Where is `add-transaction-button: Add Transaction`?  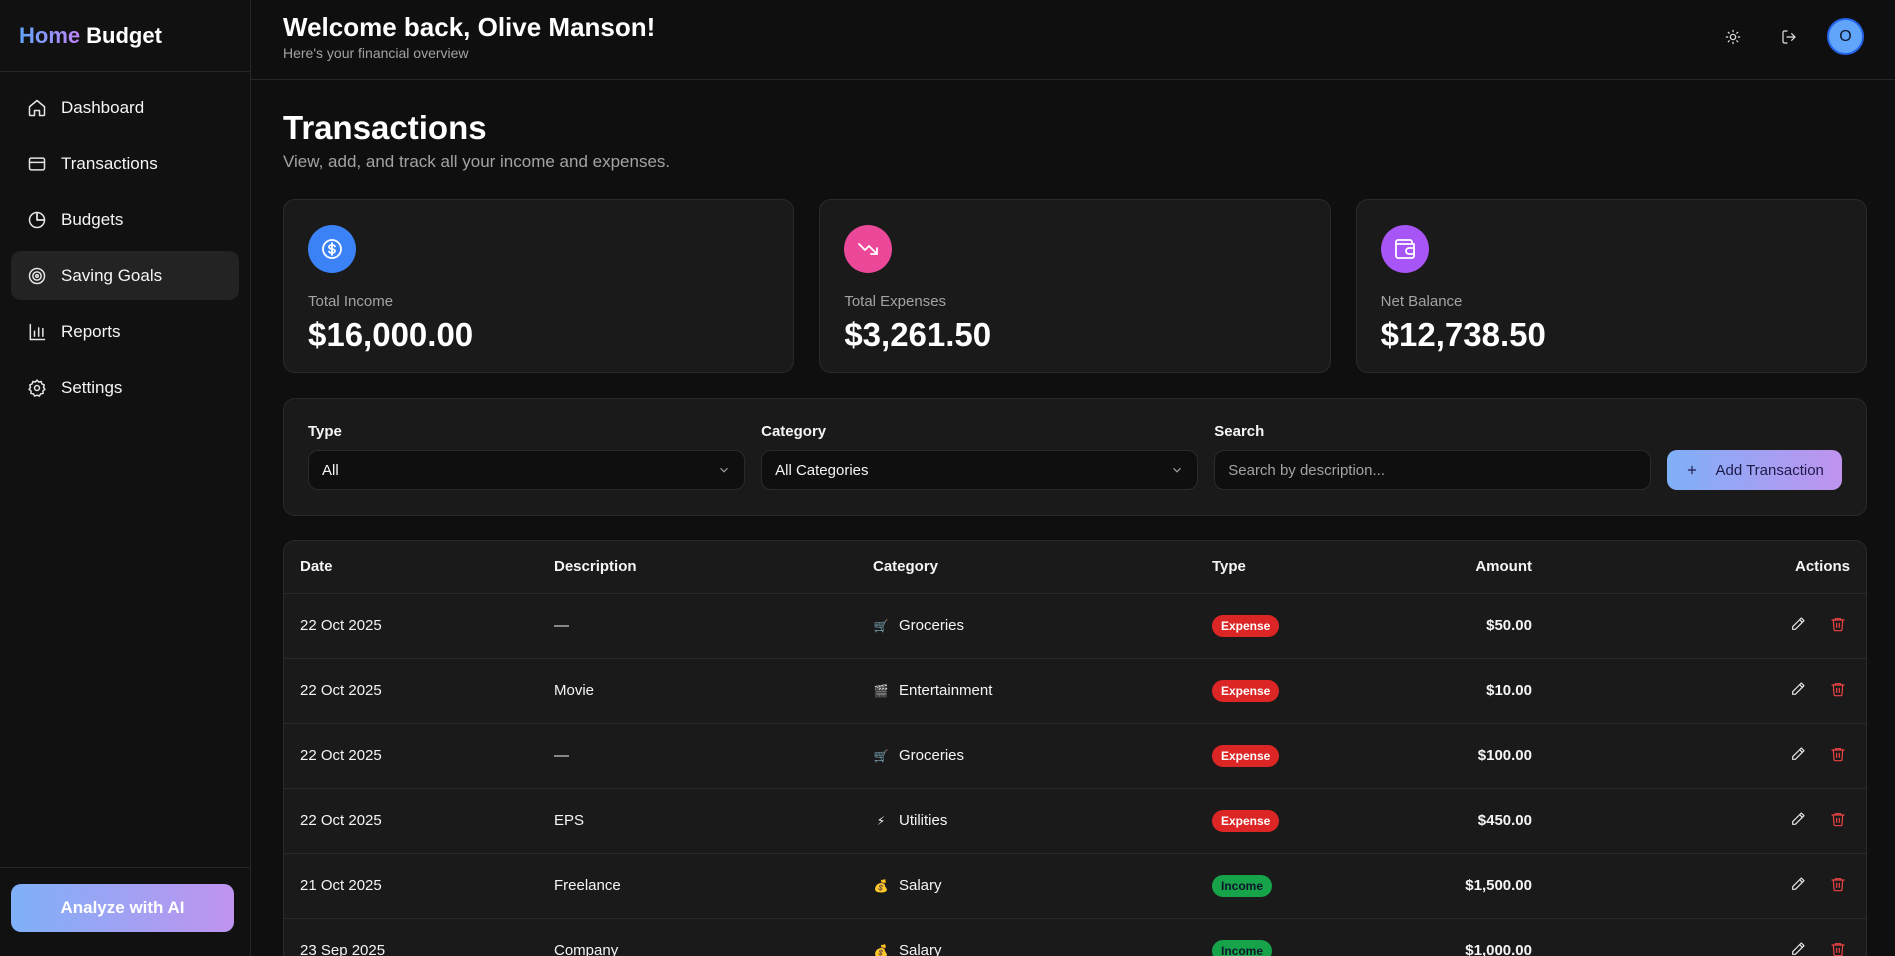 add-transaction-button: Add Transaction is located at coordinates (1755, 470).